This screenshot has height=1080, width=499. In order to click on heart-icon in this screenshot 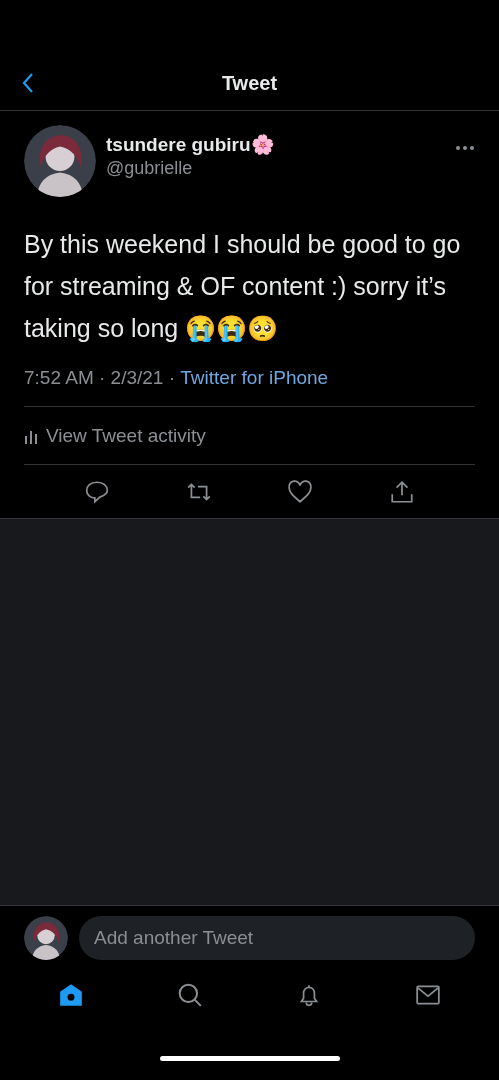, I will do `click(300, 491)`.